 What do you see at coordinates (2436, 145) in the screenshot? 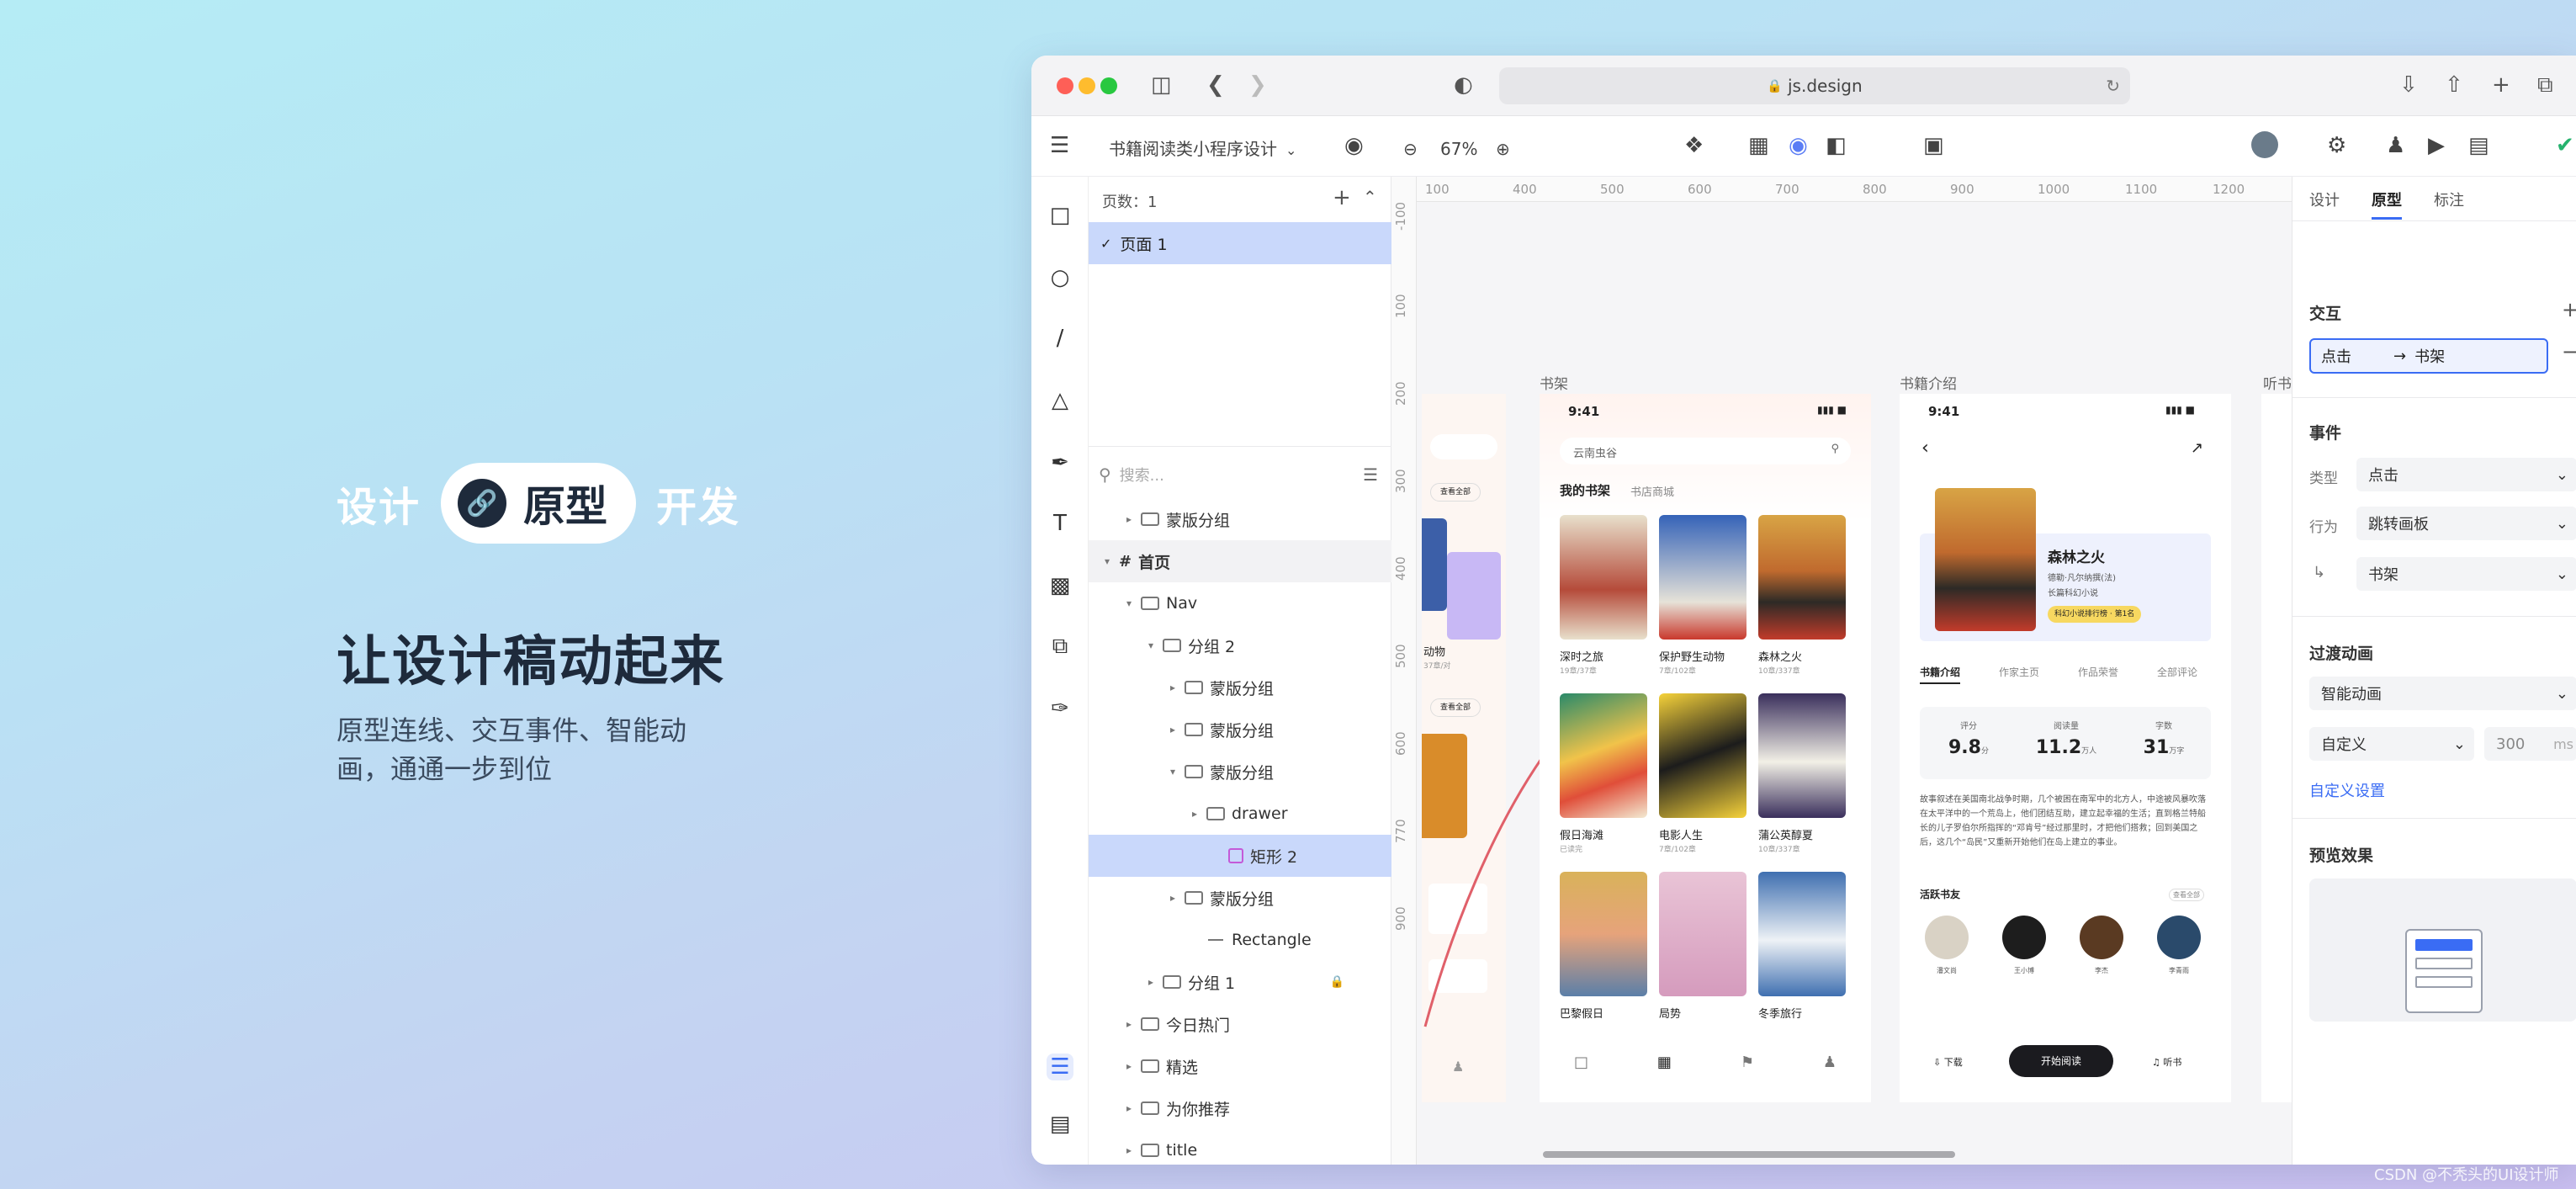
I see `play-icon: ▶` at bounding box center [2436, 145].